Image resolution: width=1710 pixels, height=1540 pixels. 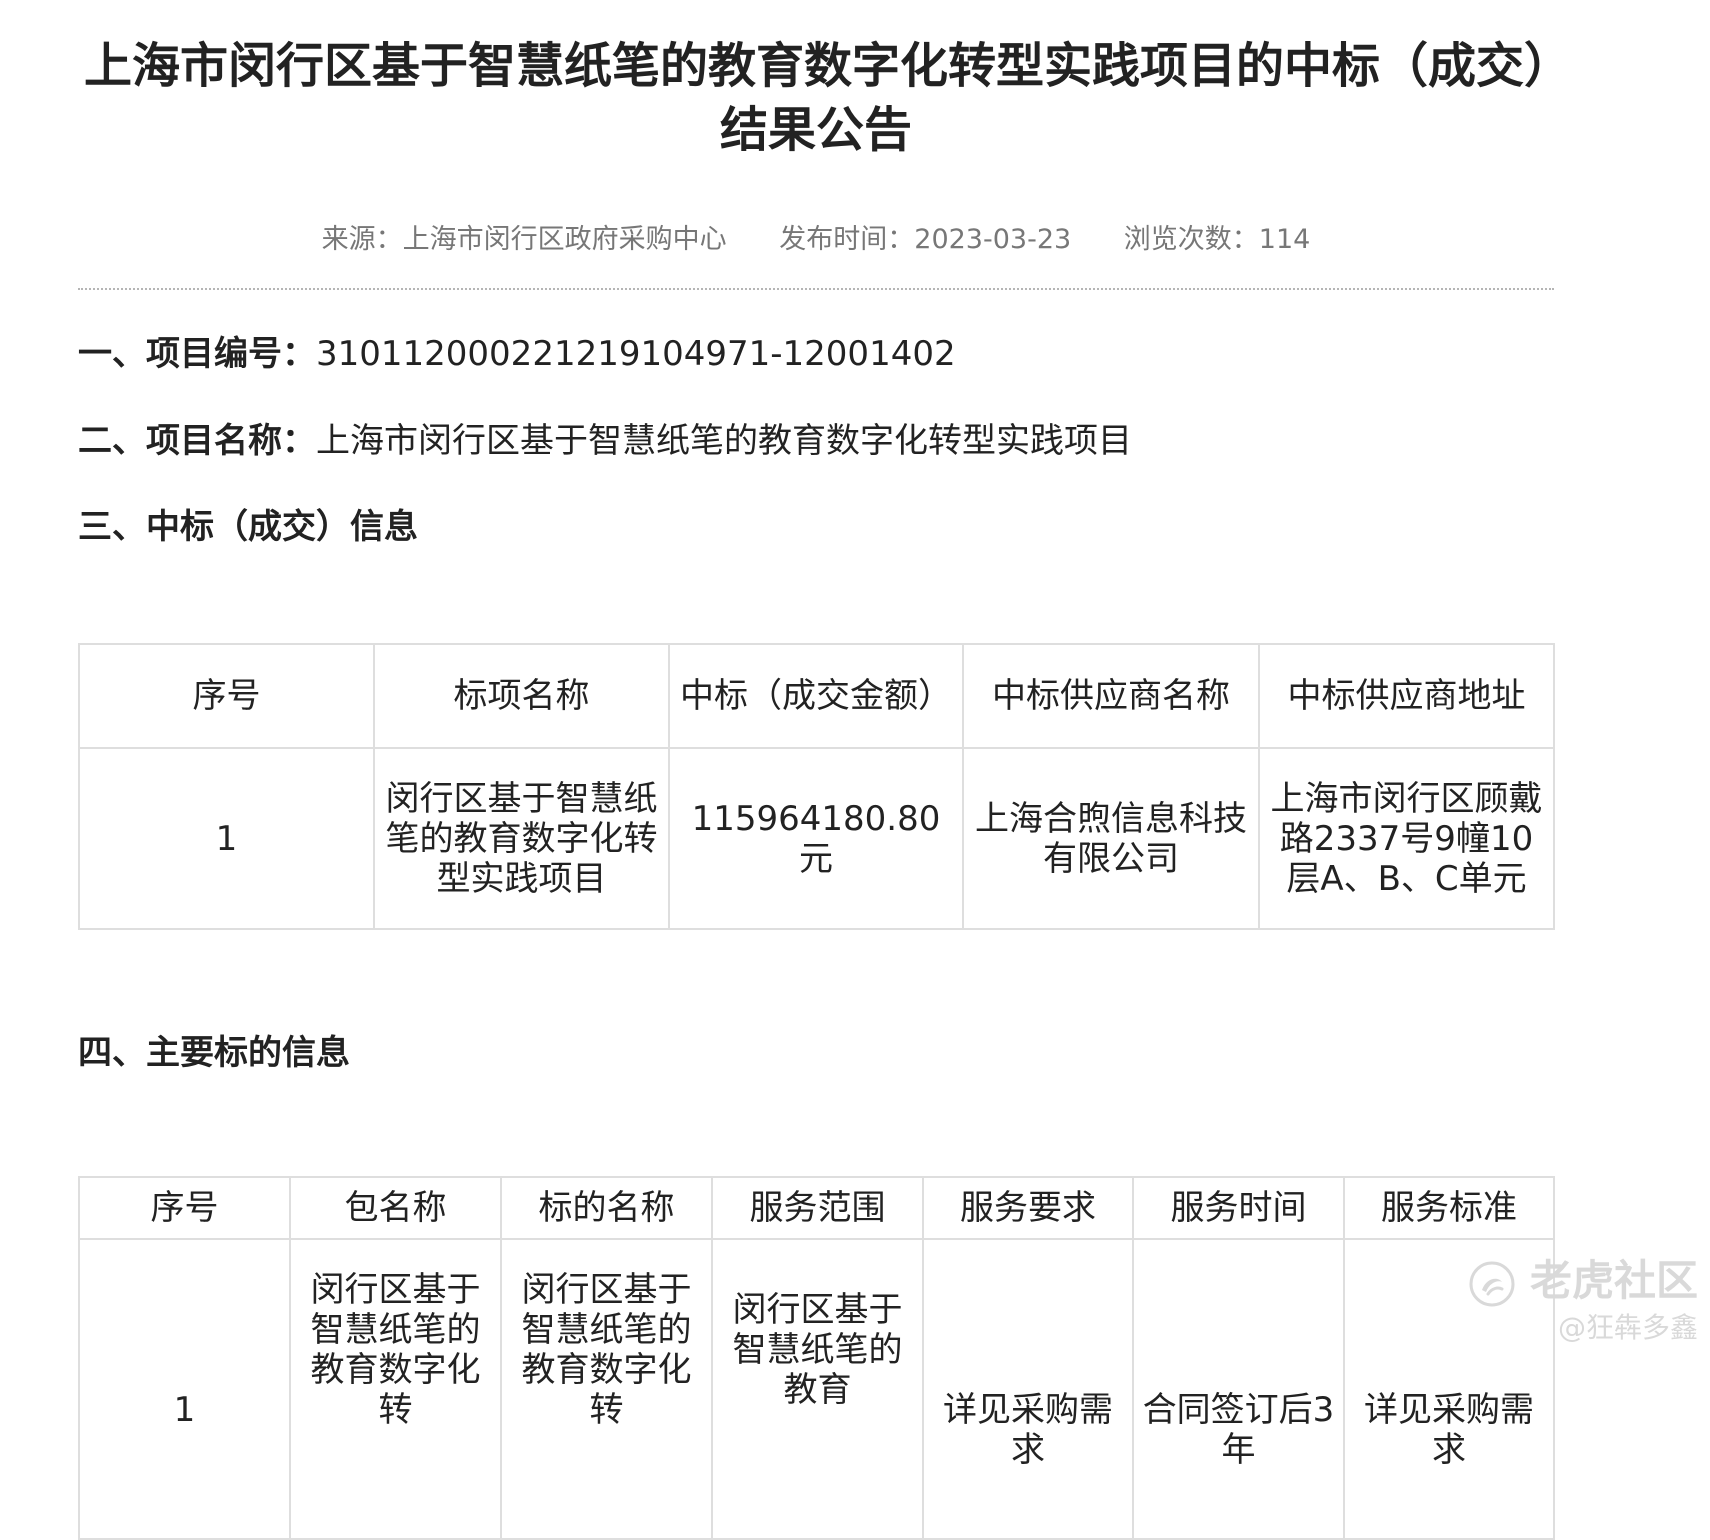 I want to click on community-watermark: 老虎社区 @狂犇多鑫, so click(x=1583, y=1301).